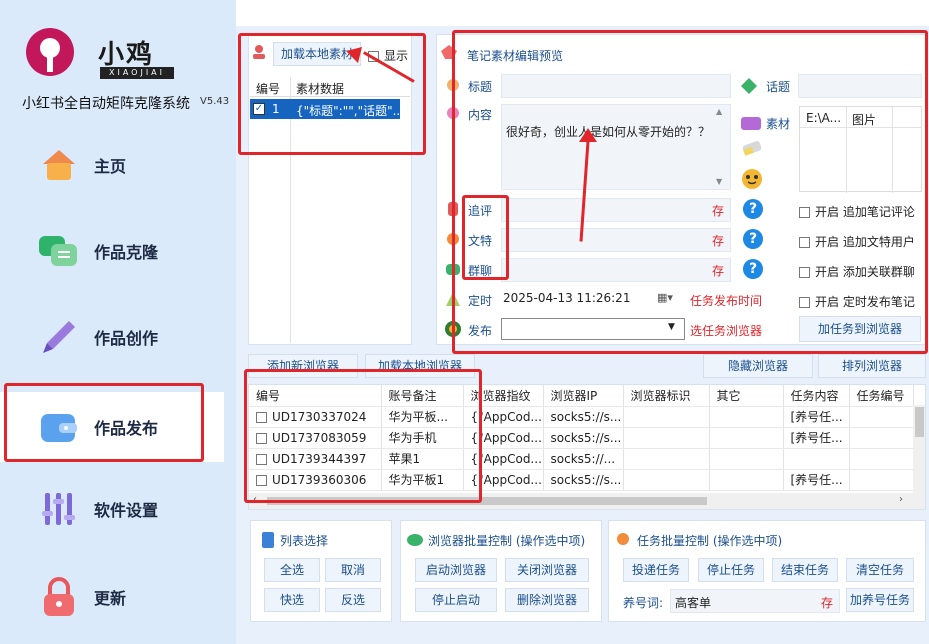 Image resolution: width=929 pixels, height=644 pixels. What do you see at coordinates (110, 598) in the screenshot?
I see `nav-label: 更新` at bounding box center [110, 598].